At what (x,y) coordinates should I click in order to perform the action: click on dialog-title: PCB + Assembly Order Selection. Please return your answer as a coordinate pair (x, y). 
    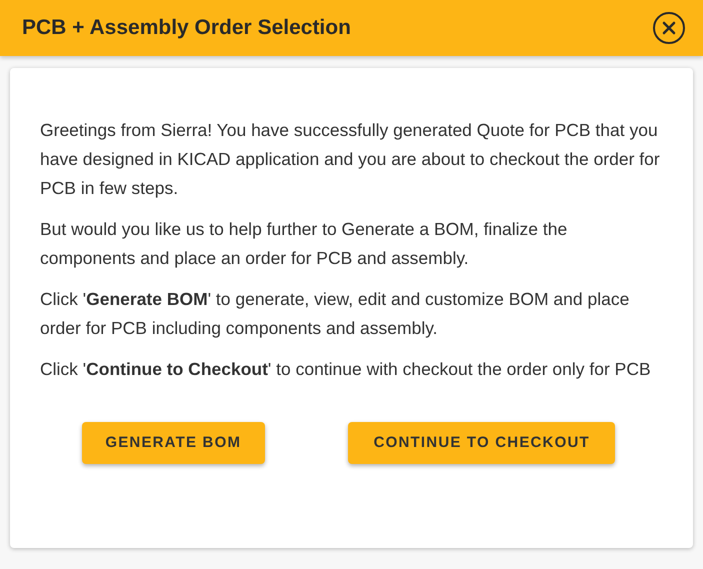
    Looking at the image, I should click on (186, 28).